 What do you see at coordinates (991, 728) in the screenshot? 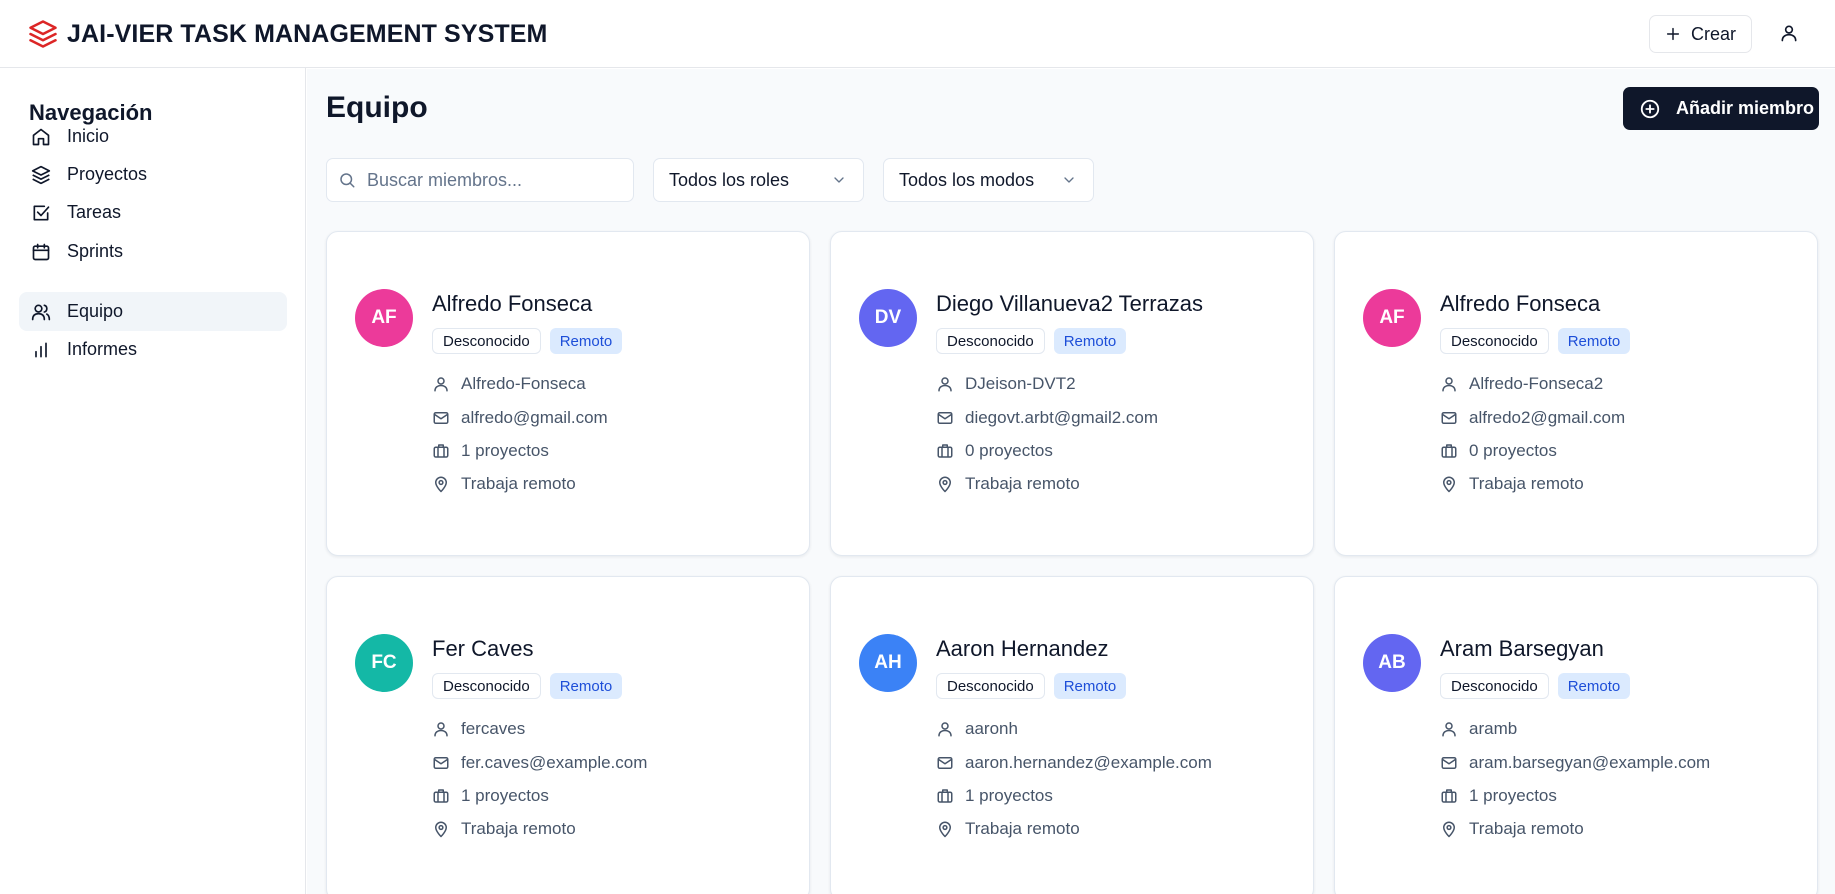
I see `username-text: aaronh` at bounding box center [991, 728].